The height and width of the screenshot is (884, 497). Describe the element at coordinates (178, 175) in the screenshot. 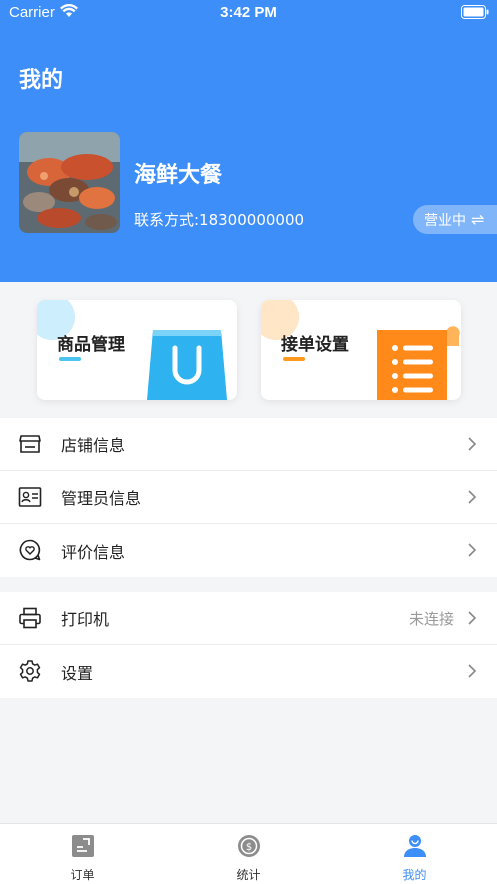

I see `shop-name: 海鲜大餐` at that location.